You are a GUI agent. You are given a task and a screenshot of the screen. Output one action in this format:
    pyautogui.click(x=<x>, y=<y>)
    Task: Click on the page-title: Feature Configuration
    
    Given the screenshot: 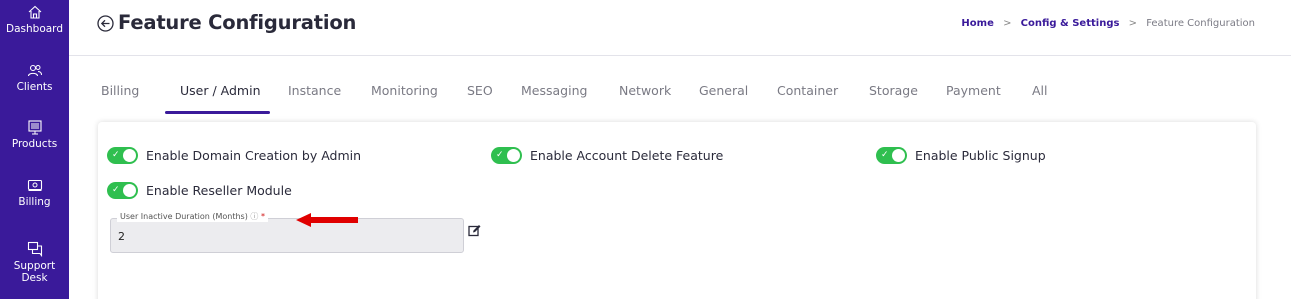 What is the action you would take?
    pyautogui.click(x=237, y=22)
    